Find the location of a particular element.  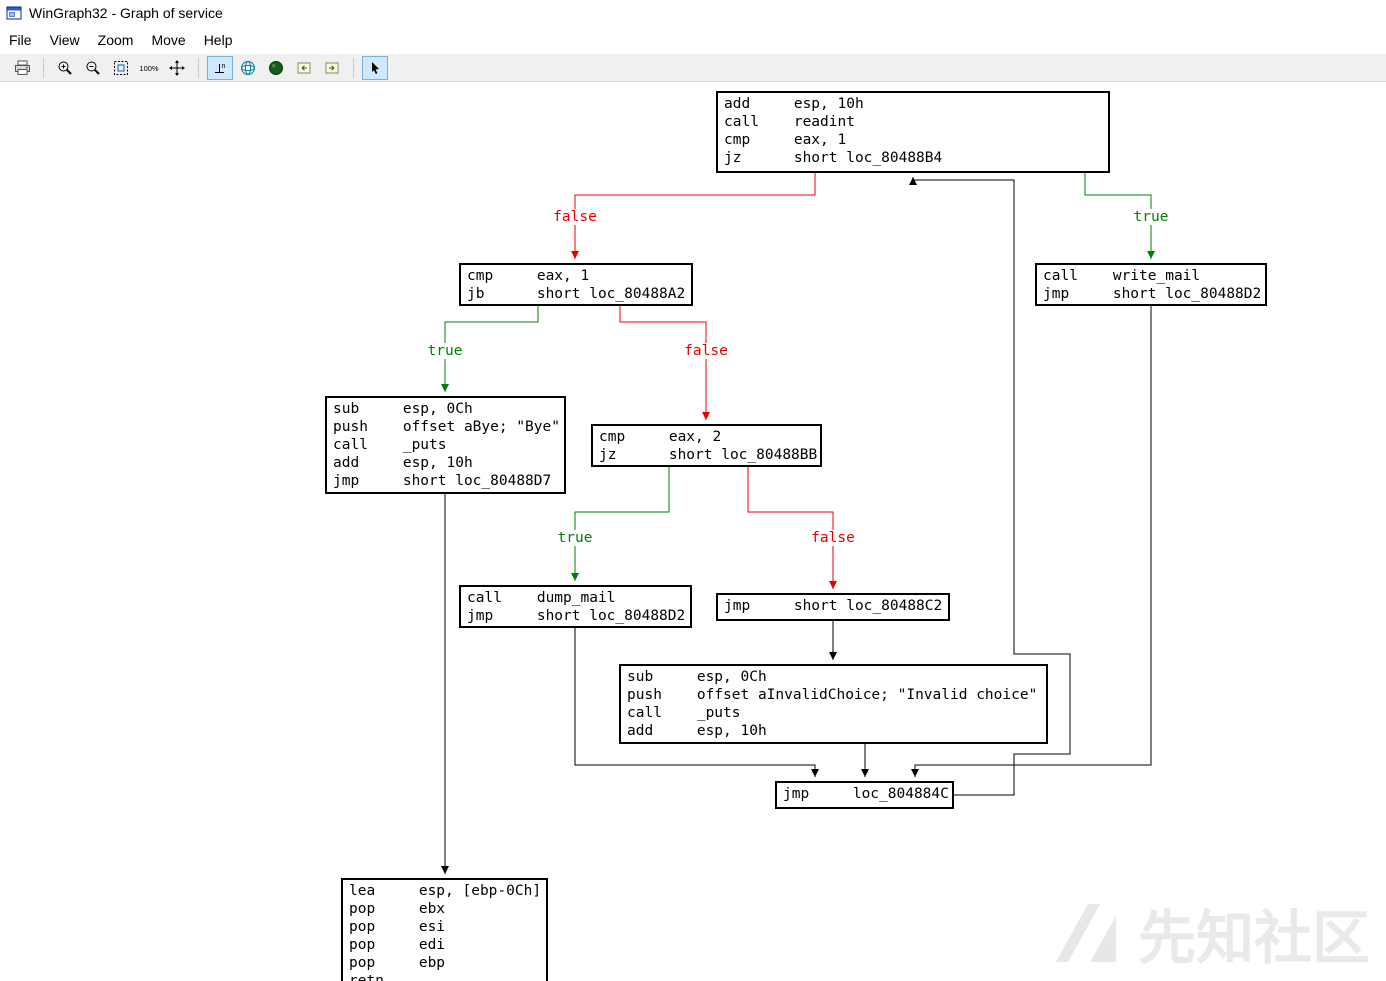

center-button is located at coordinates (177, 68).